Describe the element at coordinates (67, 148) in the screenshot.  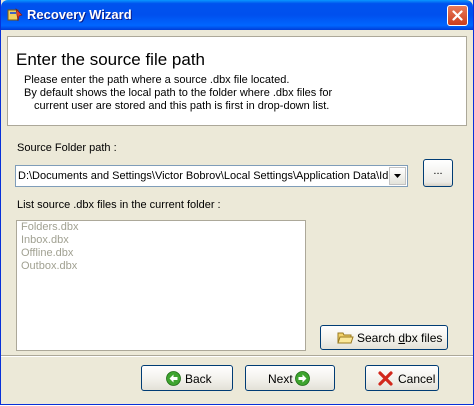
I see `source-folder-label: Source Folder path :` at that location.